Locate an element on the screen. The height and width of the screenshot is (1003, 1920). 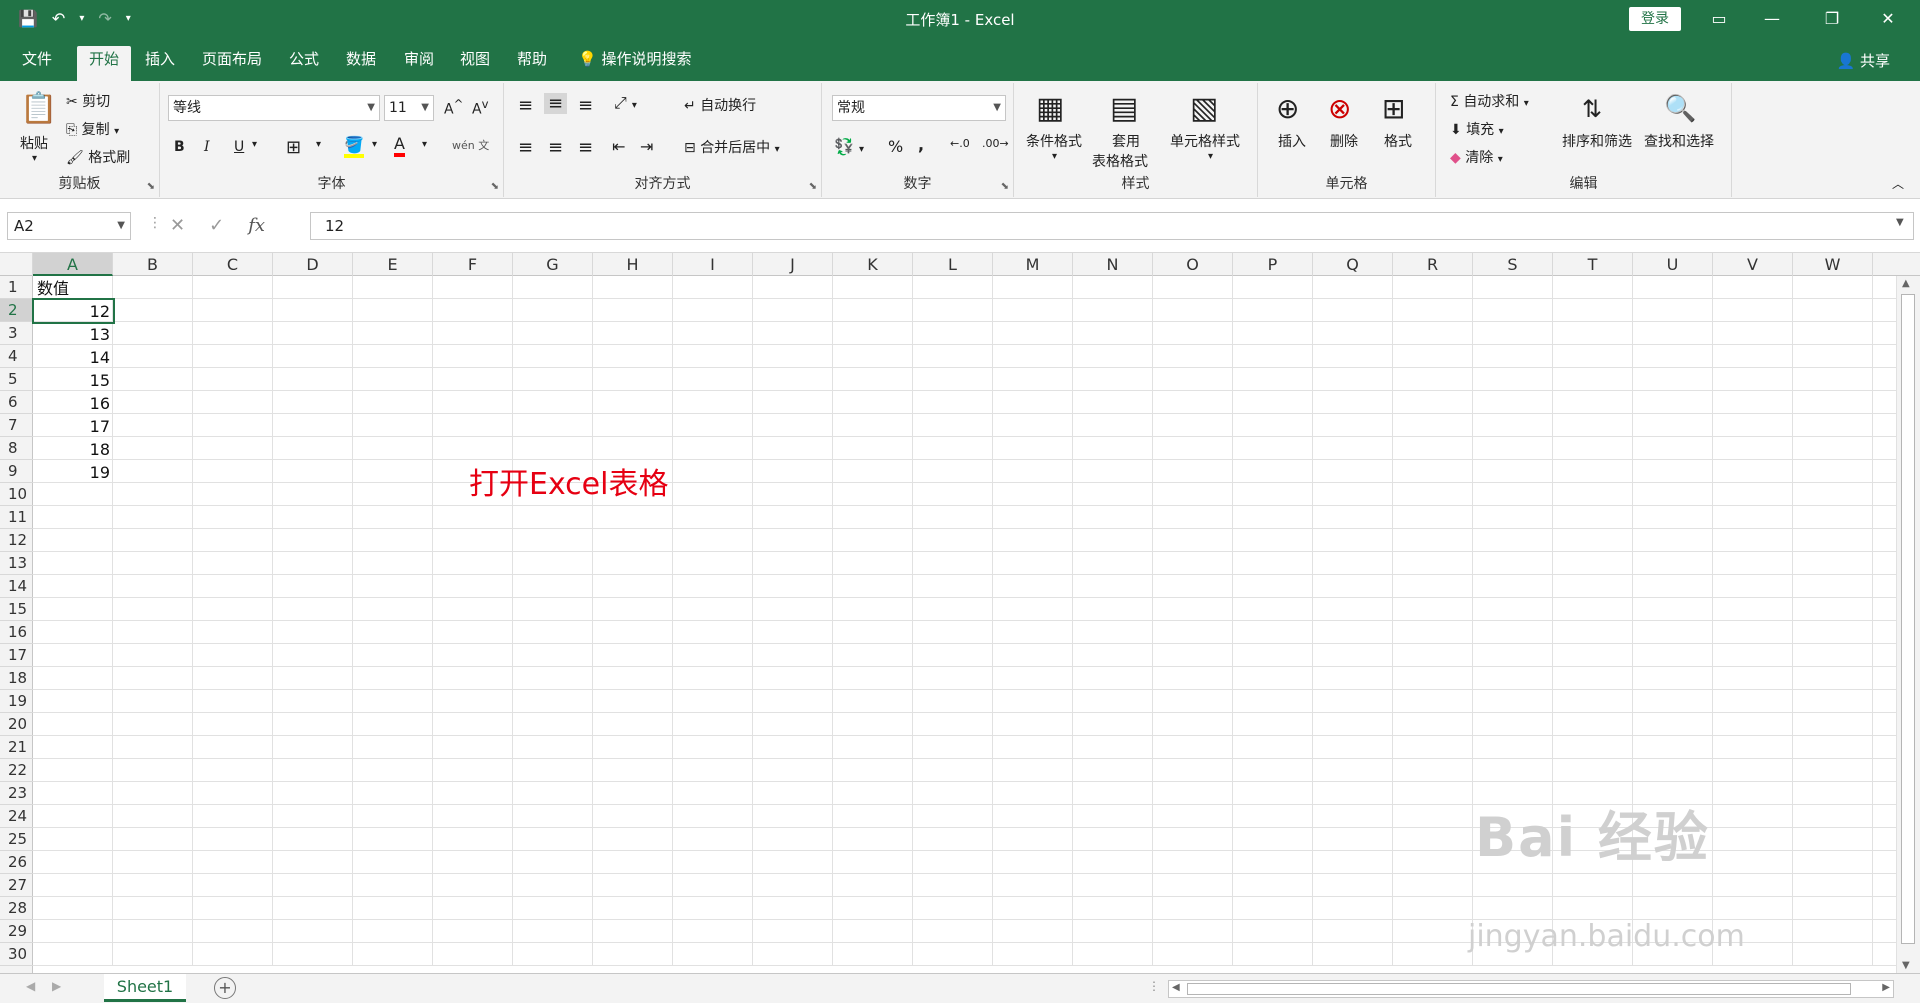
row-header-17: 17 is located at coordinates (16, 655).